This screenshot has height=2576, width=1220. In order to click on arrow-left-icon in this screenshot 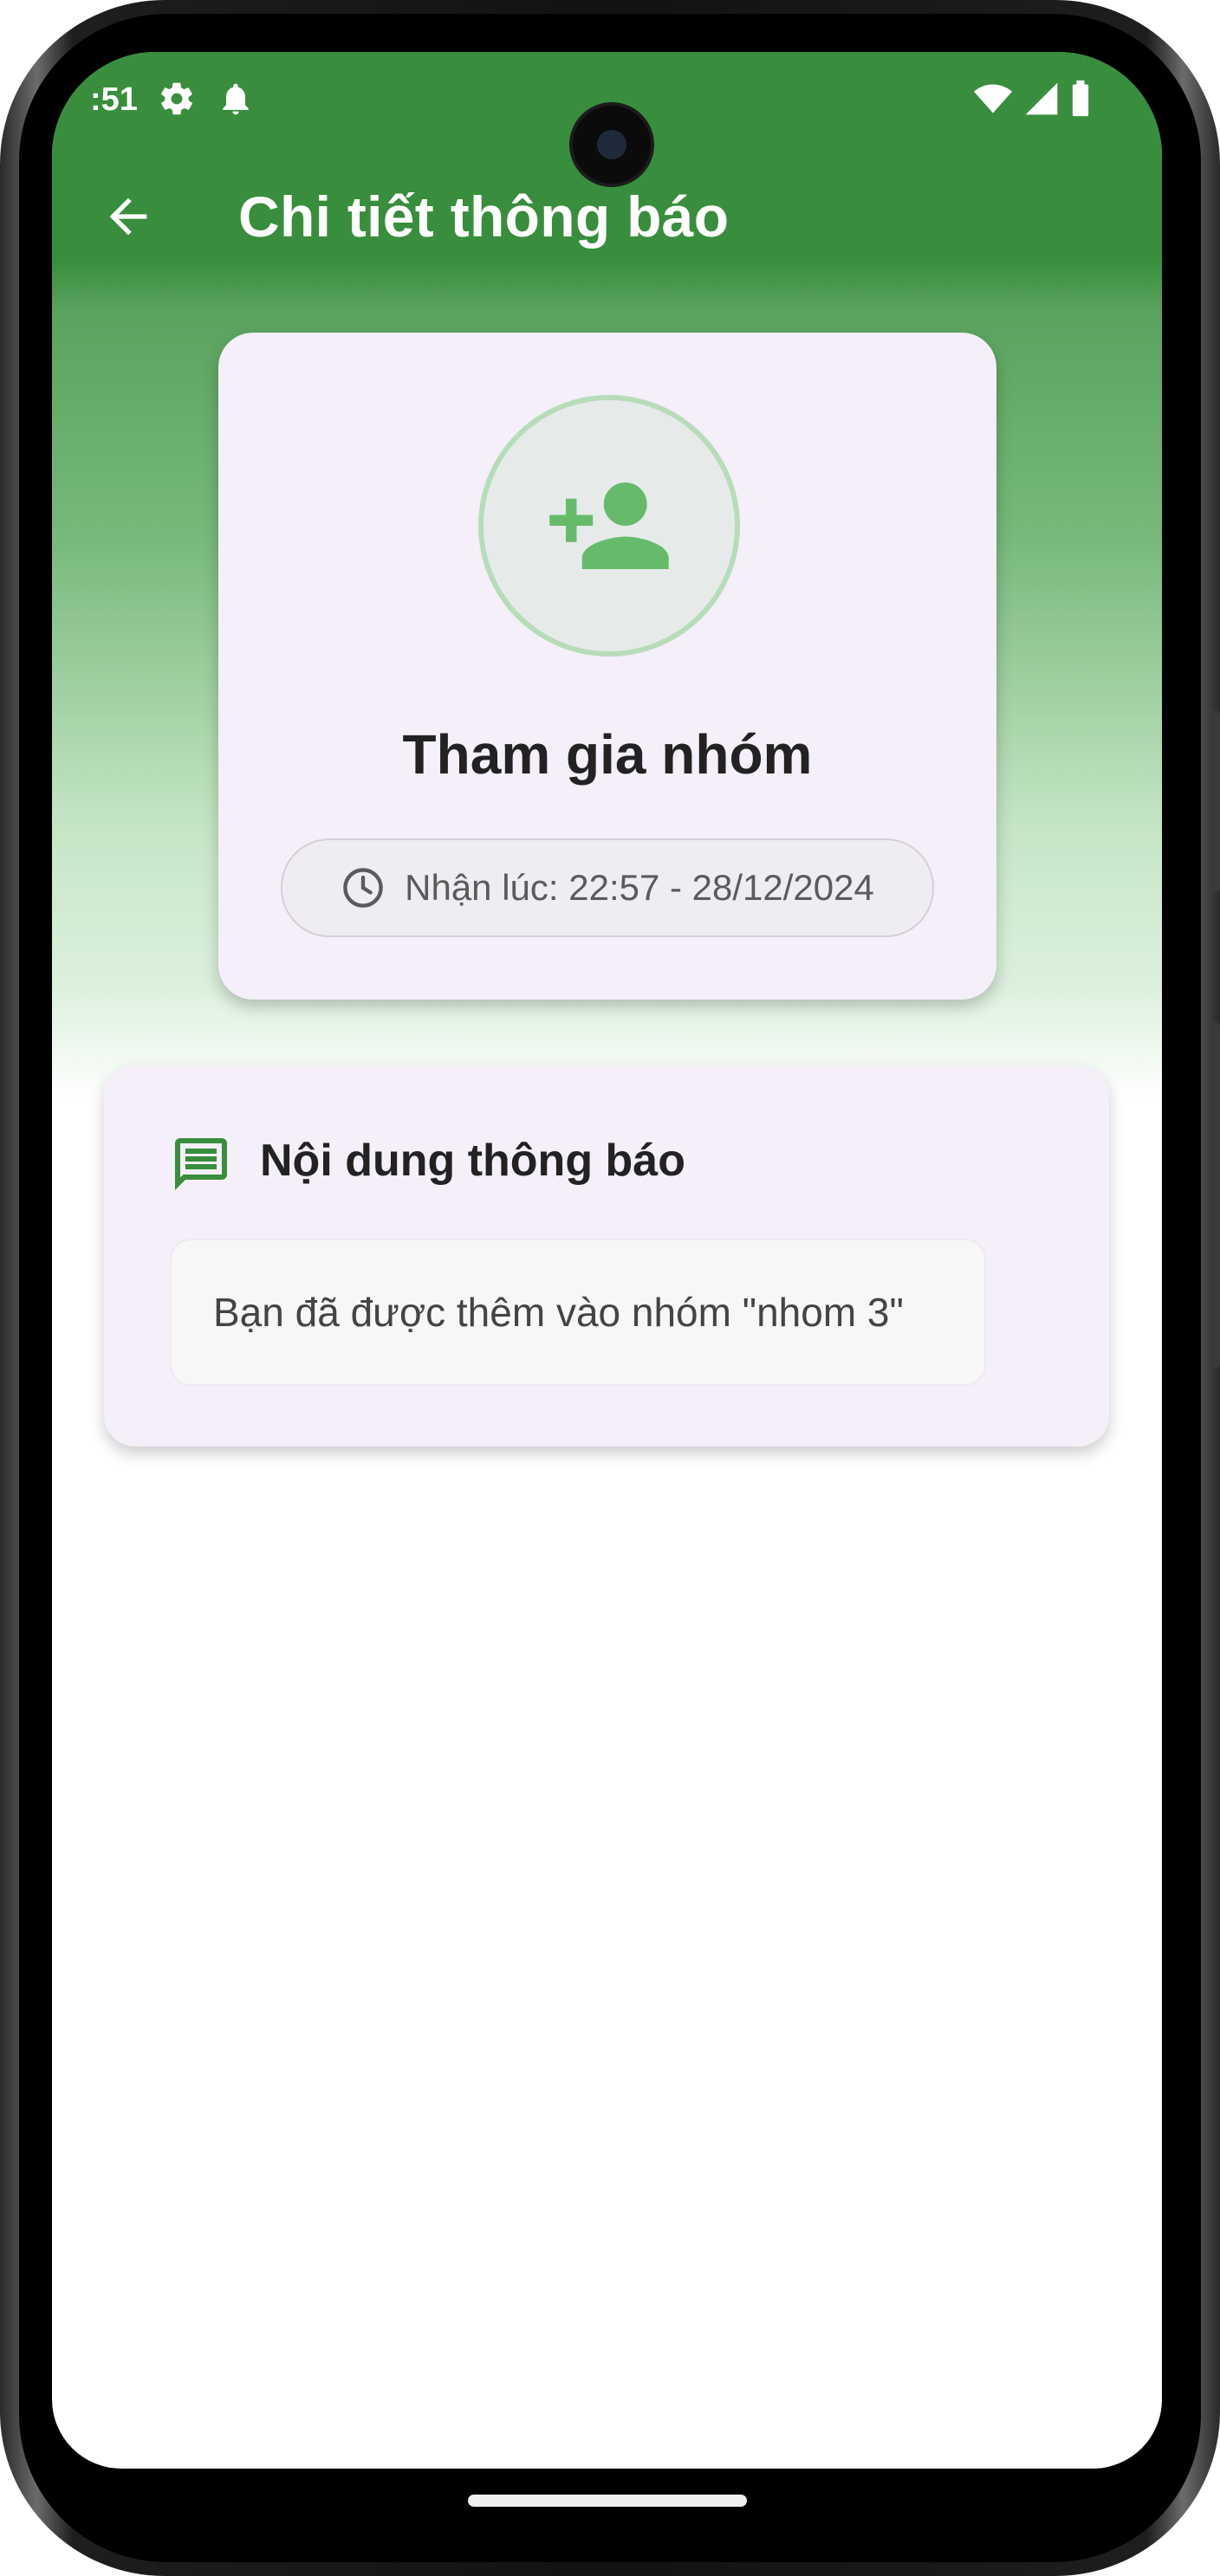, I will do `click(128, 216)`.